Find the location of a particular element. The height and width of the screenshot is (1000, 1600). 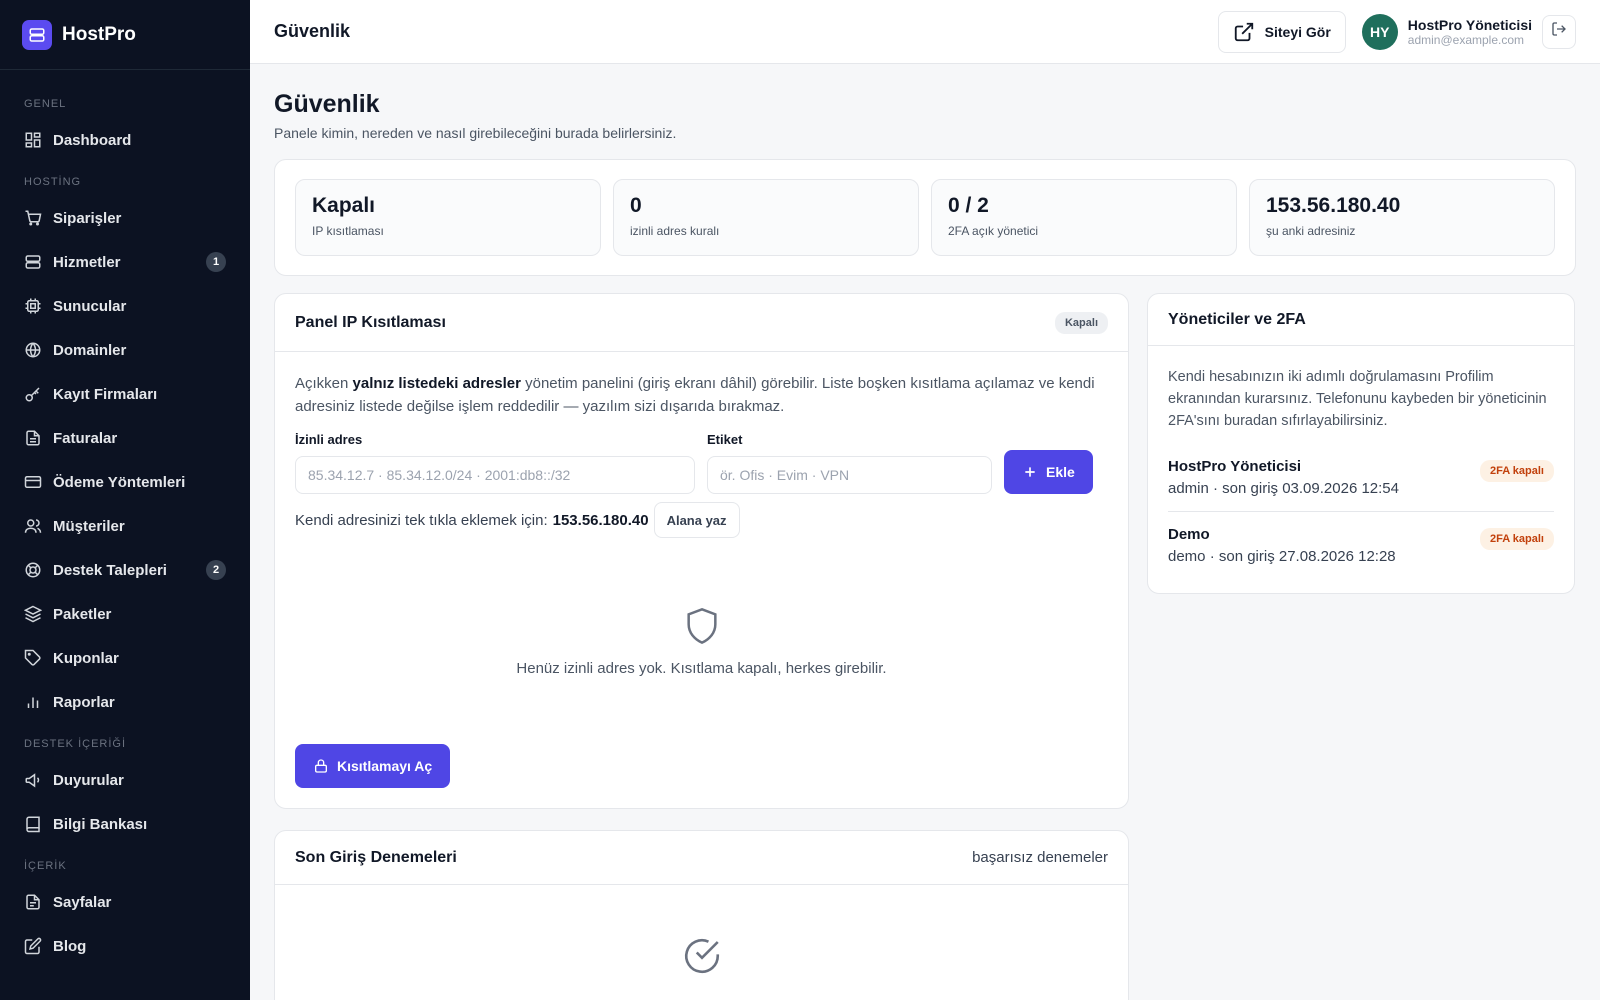

globe-icon is located at coordinates (33, 350).